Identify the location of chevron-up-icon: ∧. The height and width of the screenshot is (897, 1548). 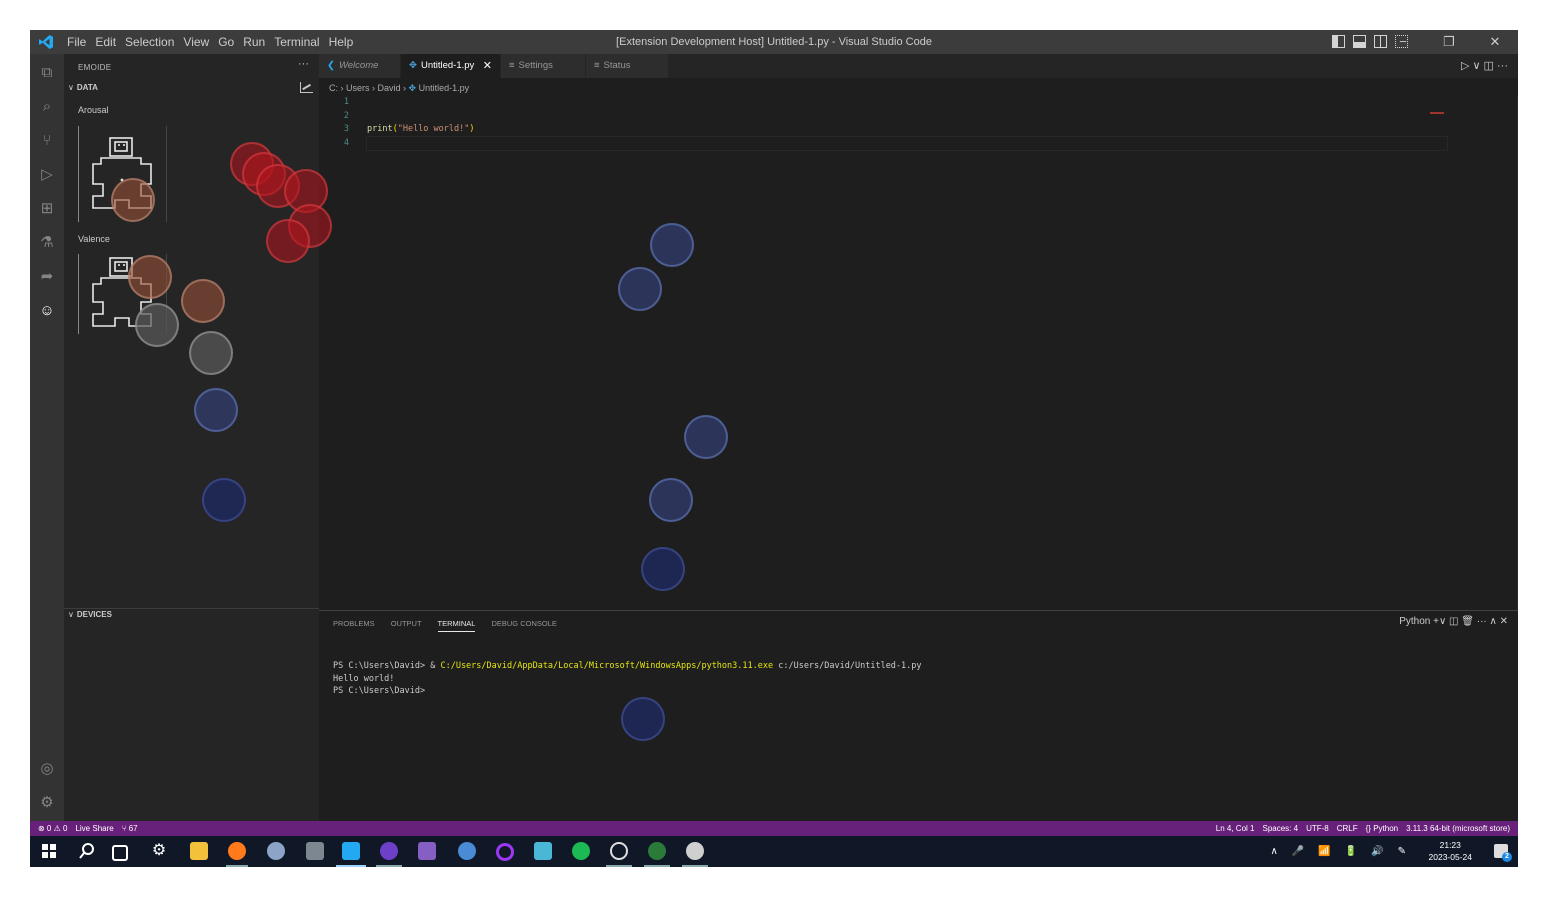
(1273, 851).